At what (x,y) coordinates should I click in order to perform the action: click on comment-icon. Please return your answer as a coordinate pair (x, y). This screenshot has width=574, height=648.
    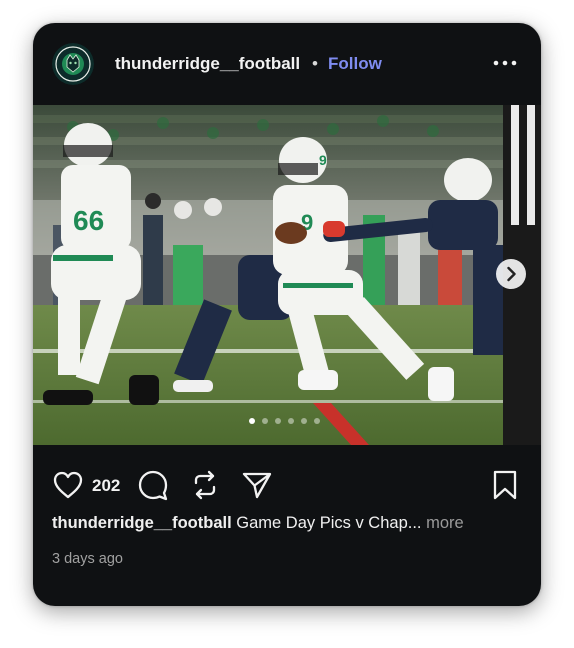
    Looking at the image, I should click on (153, 485).